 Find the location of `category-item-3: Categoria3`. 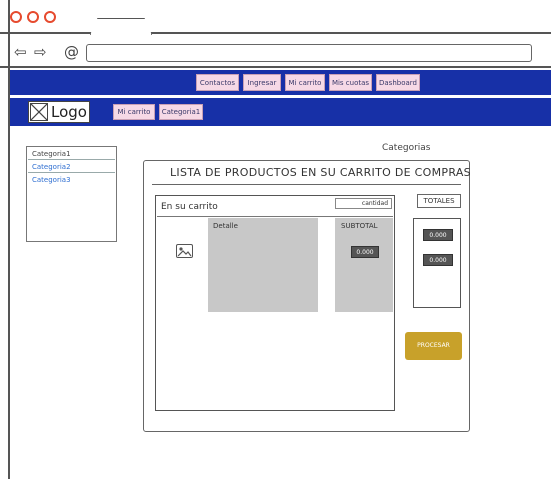

category-item-3: Categoria3 is located at coordinates (71, 180).